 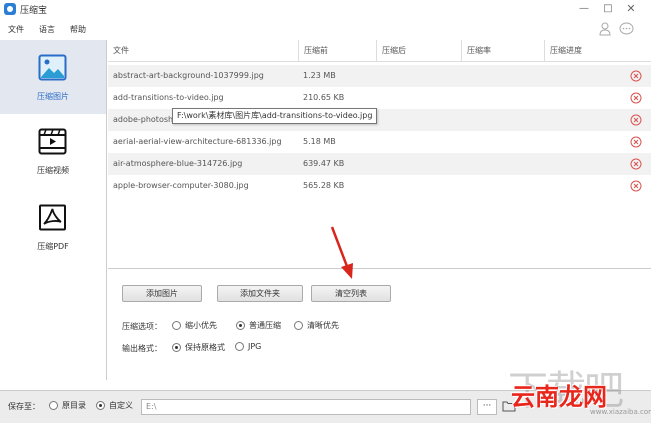 What do you see at coordinates (142, 326) in the screenshot?
I see `compress-options-label: 压缩选项：` at bounding box center [142, 326].